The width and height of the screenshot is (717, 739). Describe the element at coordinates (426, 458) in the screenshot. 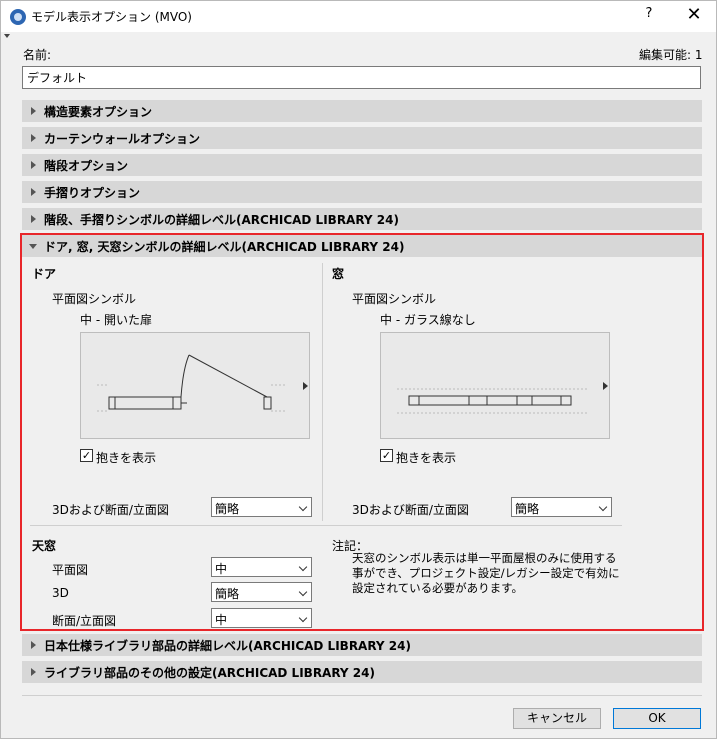

I see `window-show-swing-label: 抱きを表示` at that location.